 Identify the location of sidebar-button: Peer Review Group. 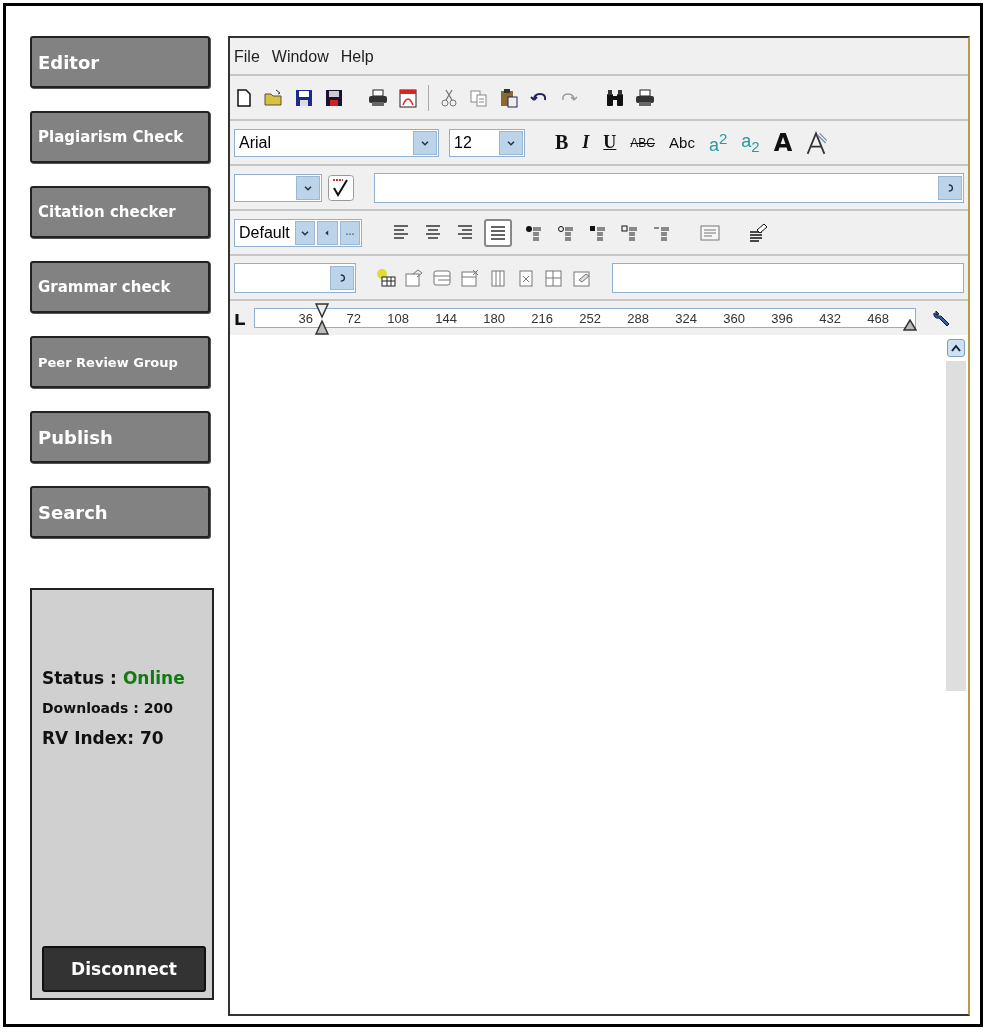
(120, 362).